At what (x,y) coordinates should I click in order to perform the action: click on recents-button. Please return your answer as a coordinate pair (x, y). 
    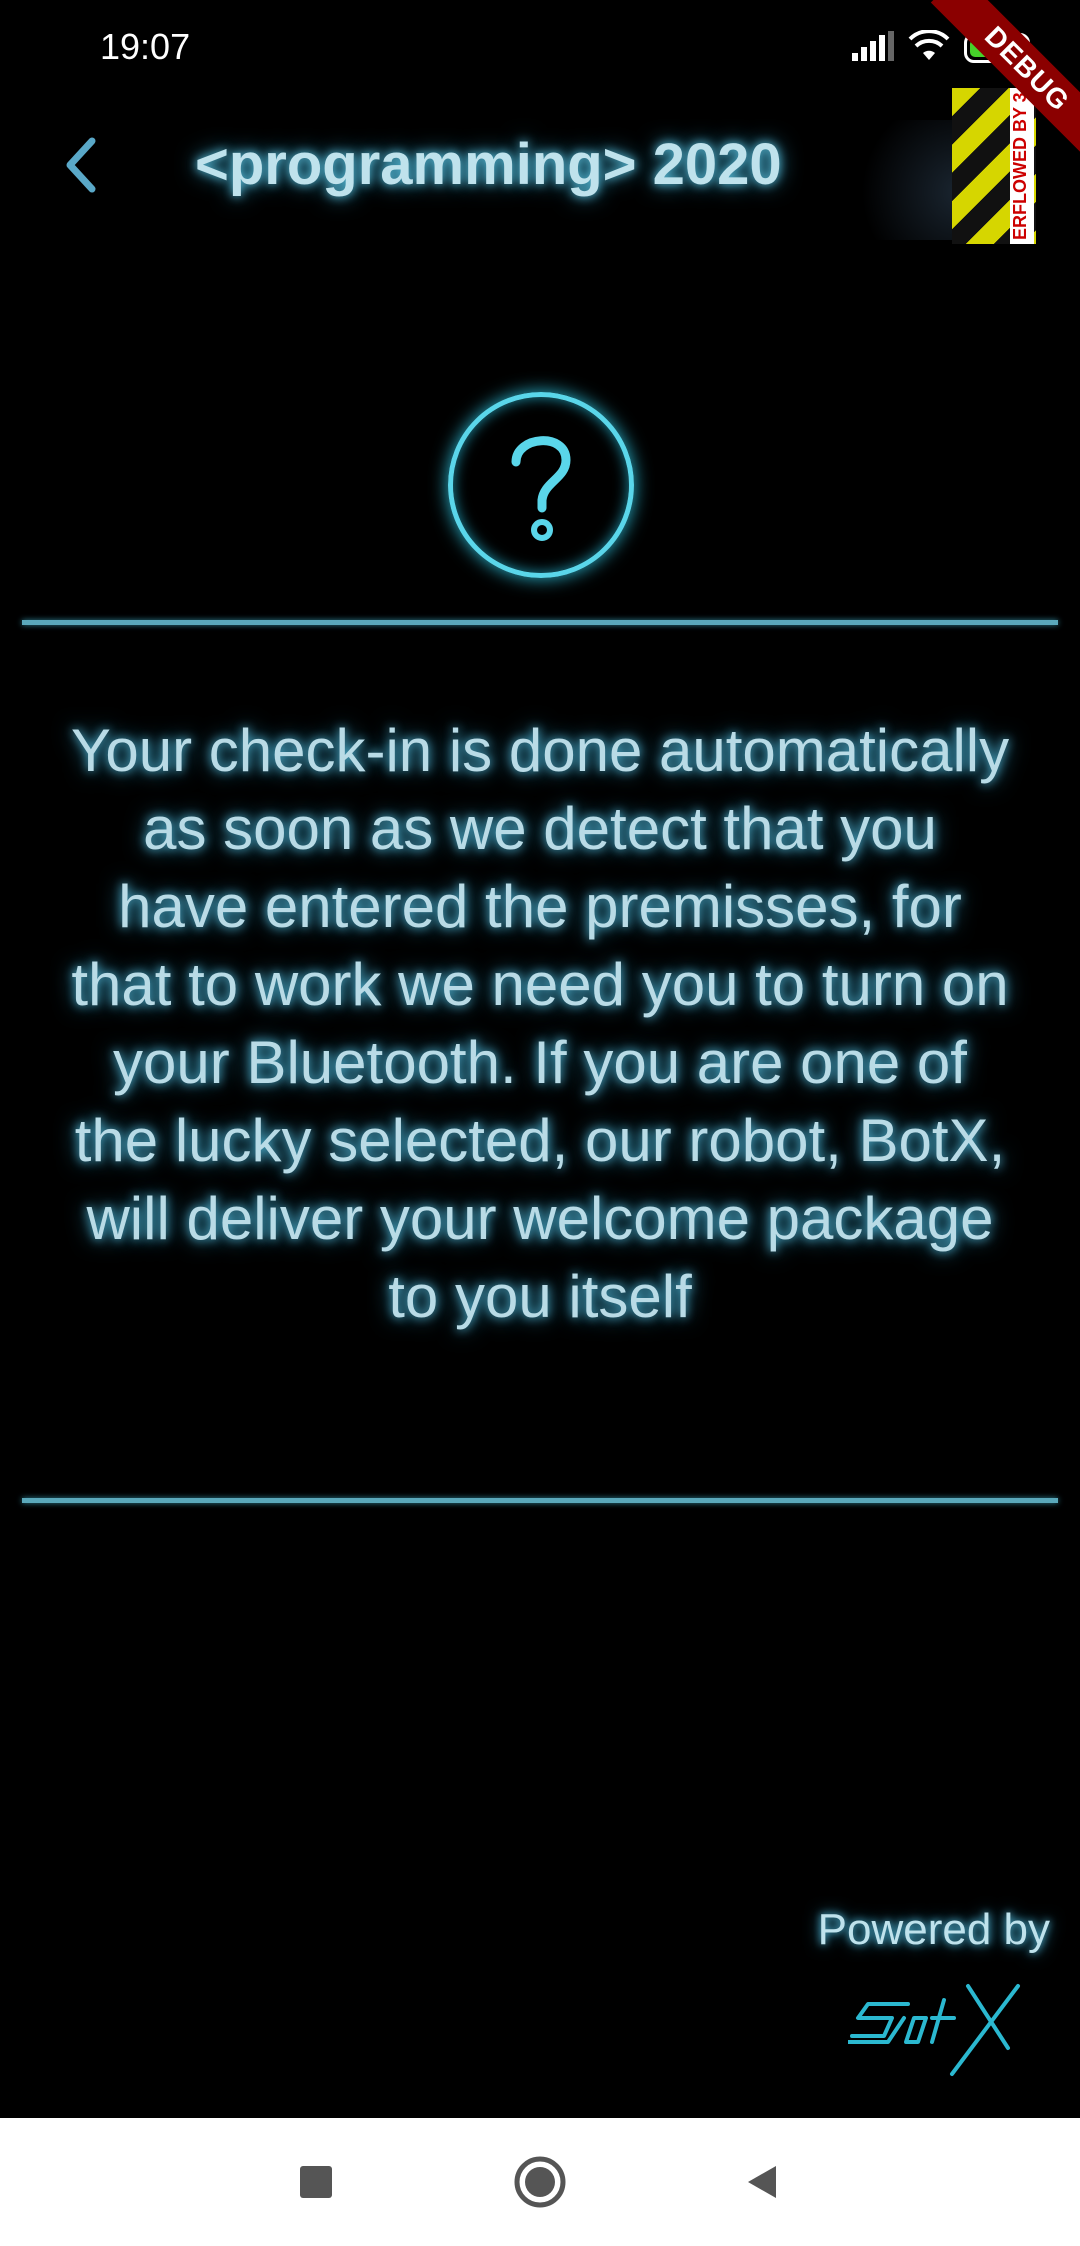
    Looking at the image, I should click on (316, 2182).